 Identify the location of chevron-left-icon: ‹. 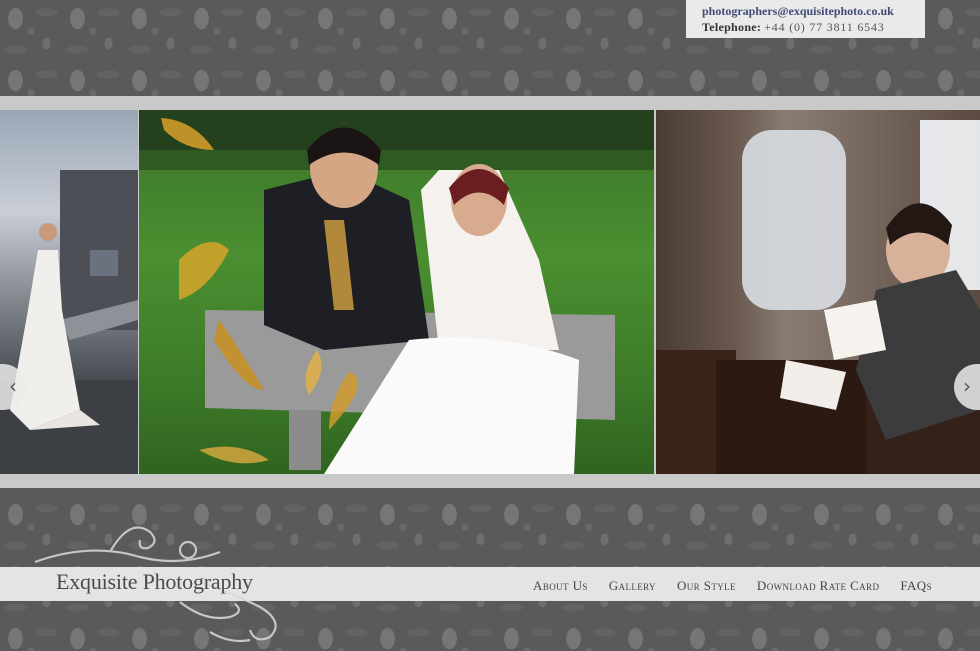
(13, 386).